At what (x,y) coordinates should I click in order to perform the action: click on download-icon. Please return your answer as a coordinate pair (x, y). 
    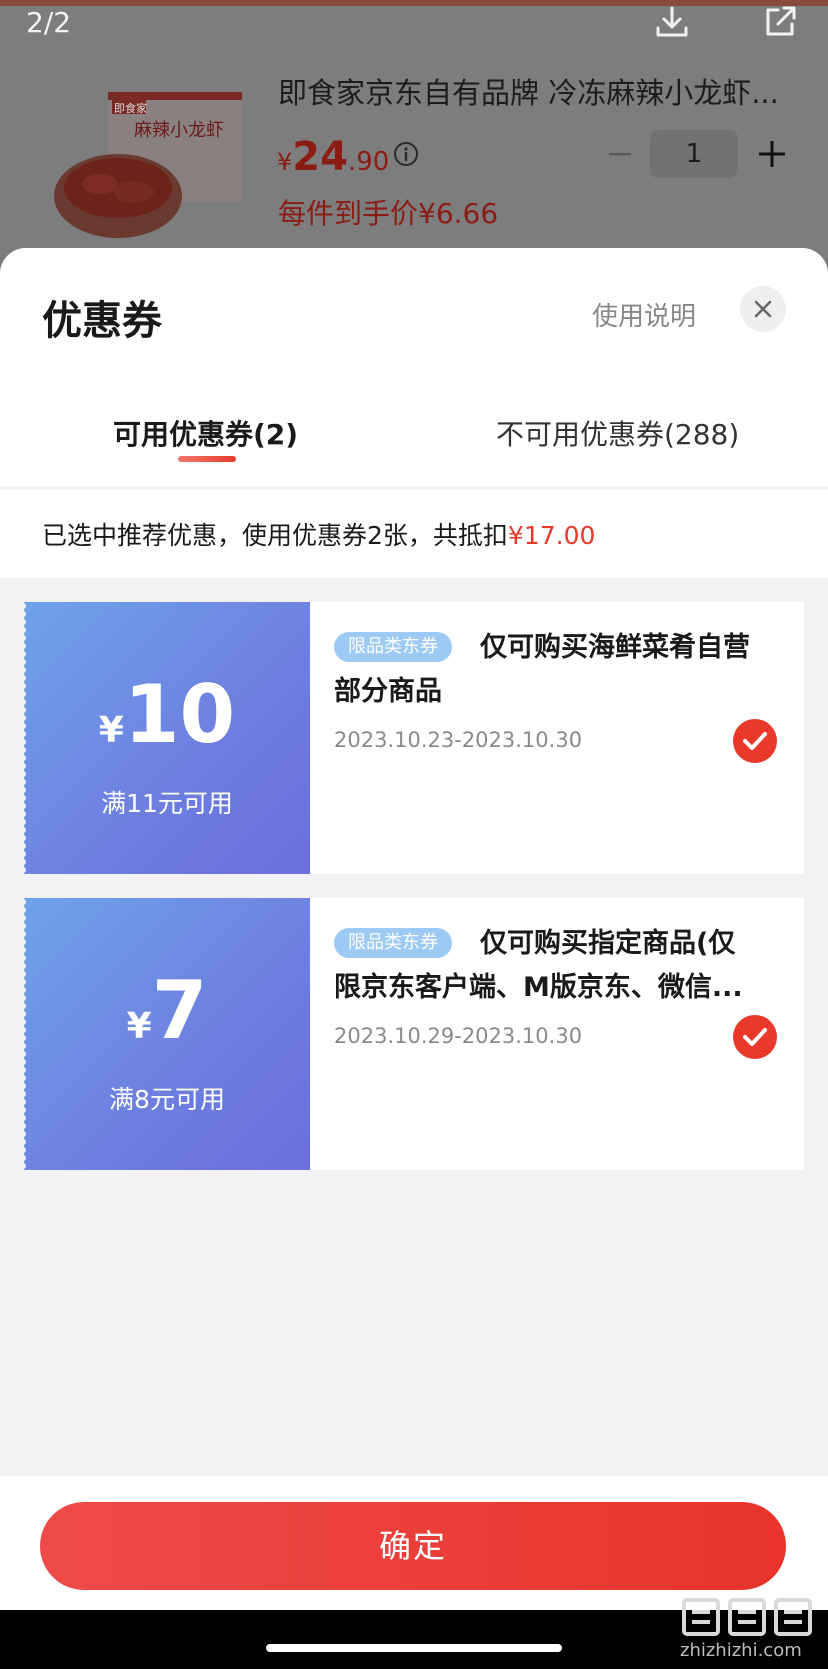
    Looking at the image, I should click on (672, 22).